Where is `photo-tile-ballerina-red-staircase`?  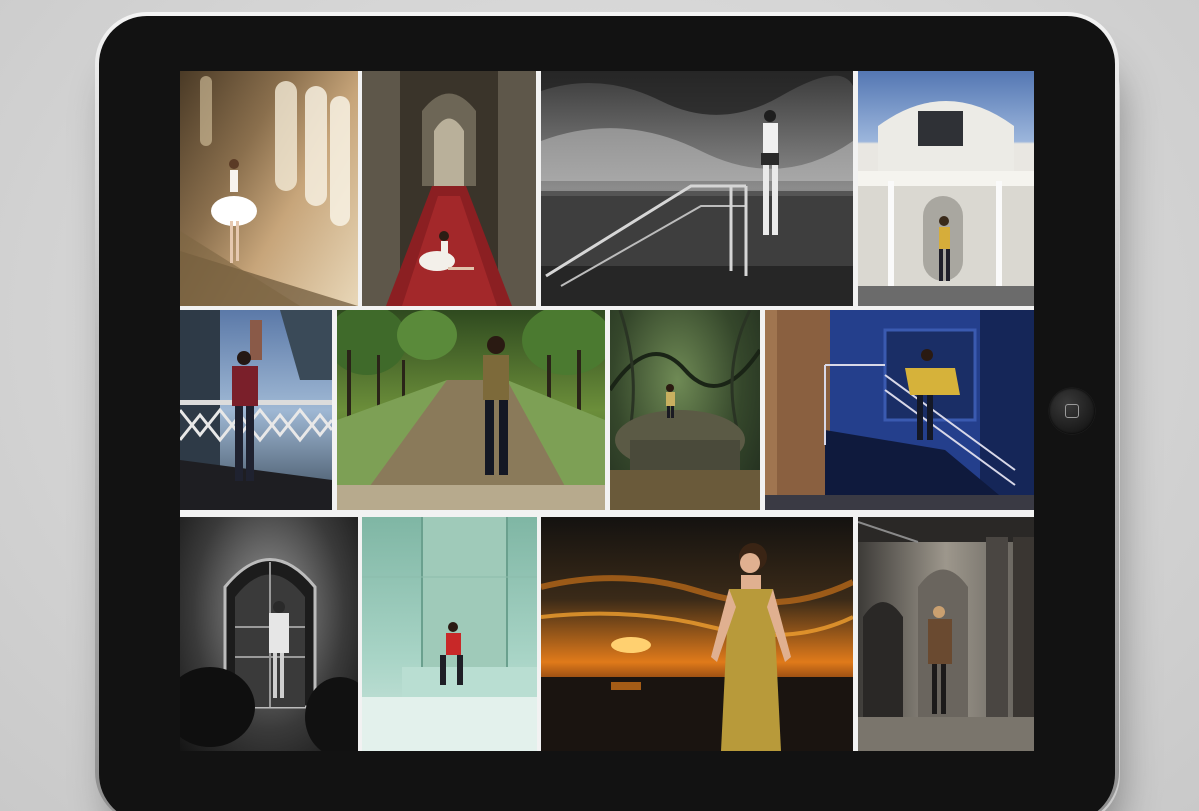 photo-tile-ballerina-red-staircase is located at coordinates (449, 188).